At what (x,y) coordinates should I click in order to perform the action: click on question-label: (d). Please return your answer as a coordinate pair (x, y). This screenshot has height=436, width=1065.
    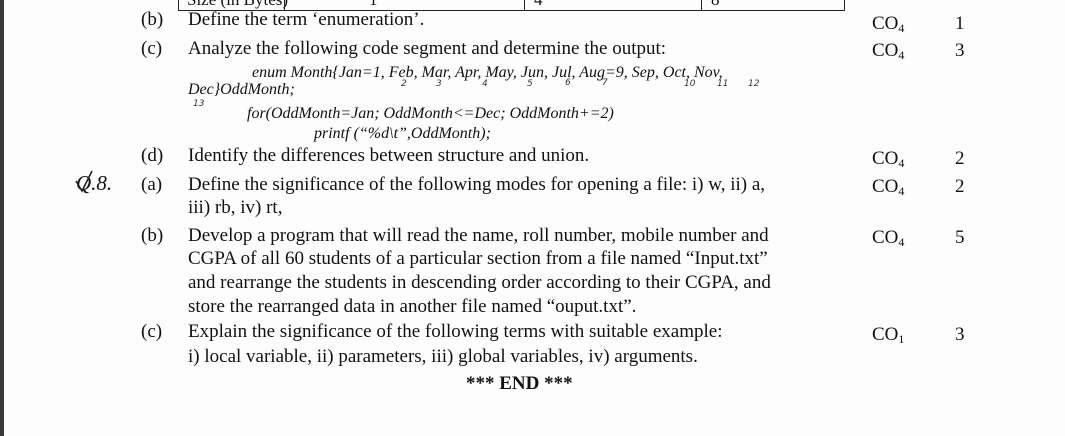
    Looking at the image, I should click on (152, 155).